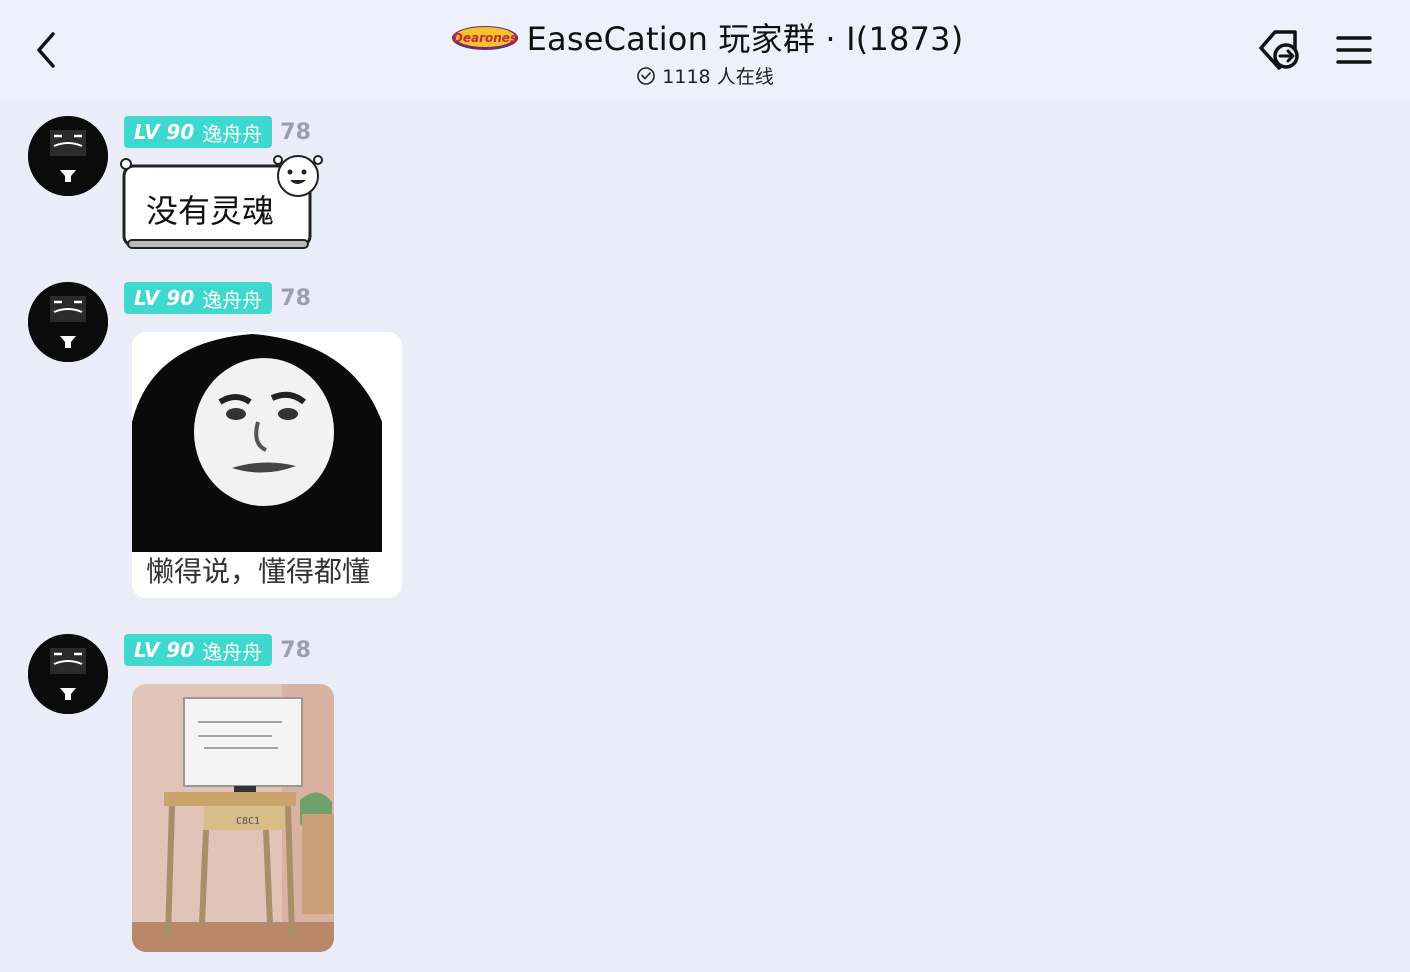 The image size is (1410, 972). Describe the element at coordinates (646, 75) in the screenshot. I see `check-circle-icon` at that location.